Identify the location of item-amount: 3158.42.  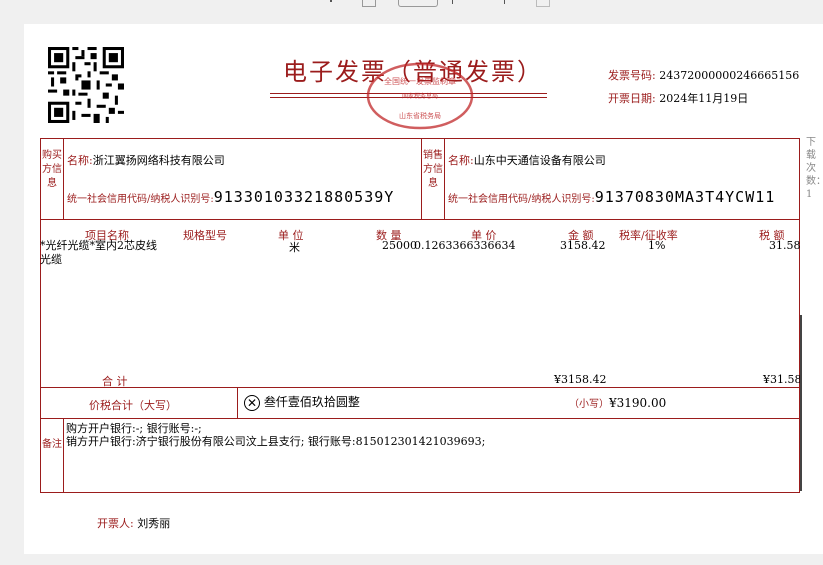
(583, 245).